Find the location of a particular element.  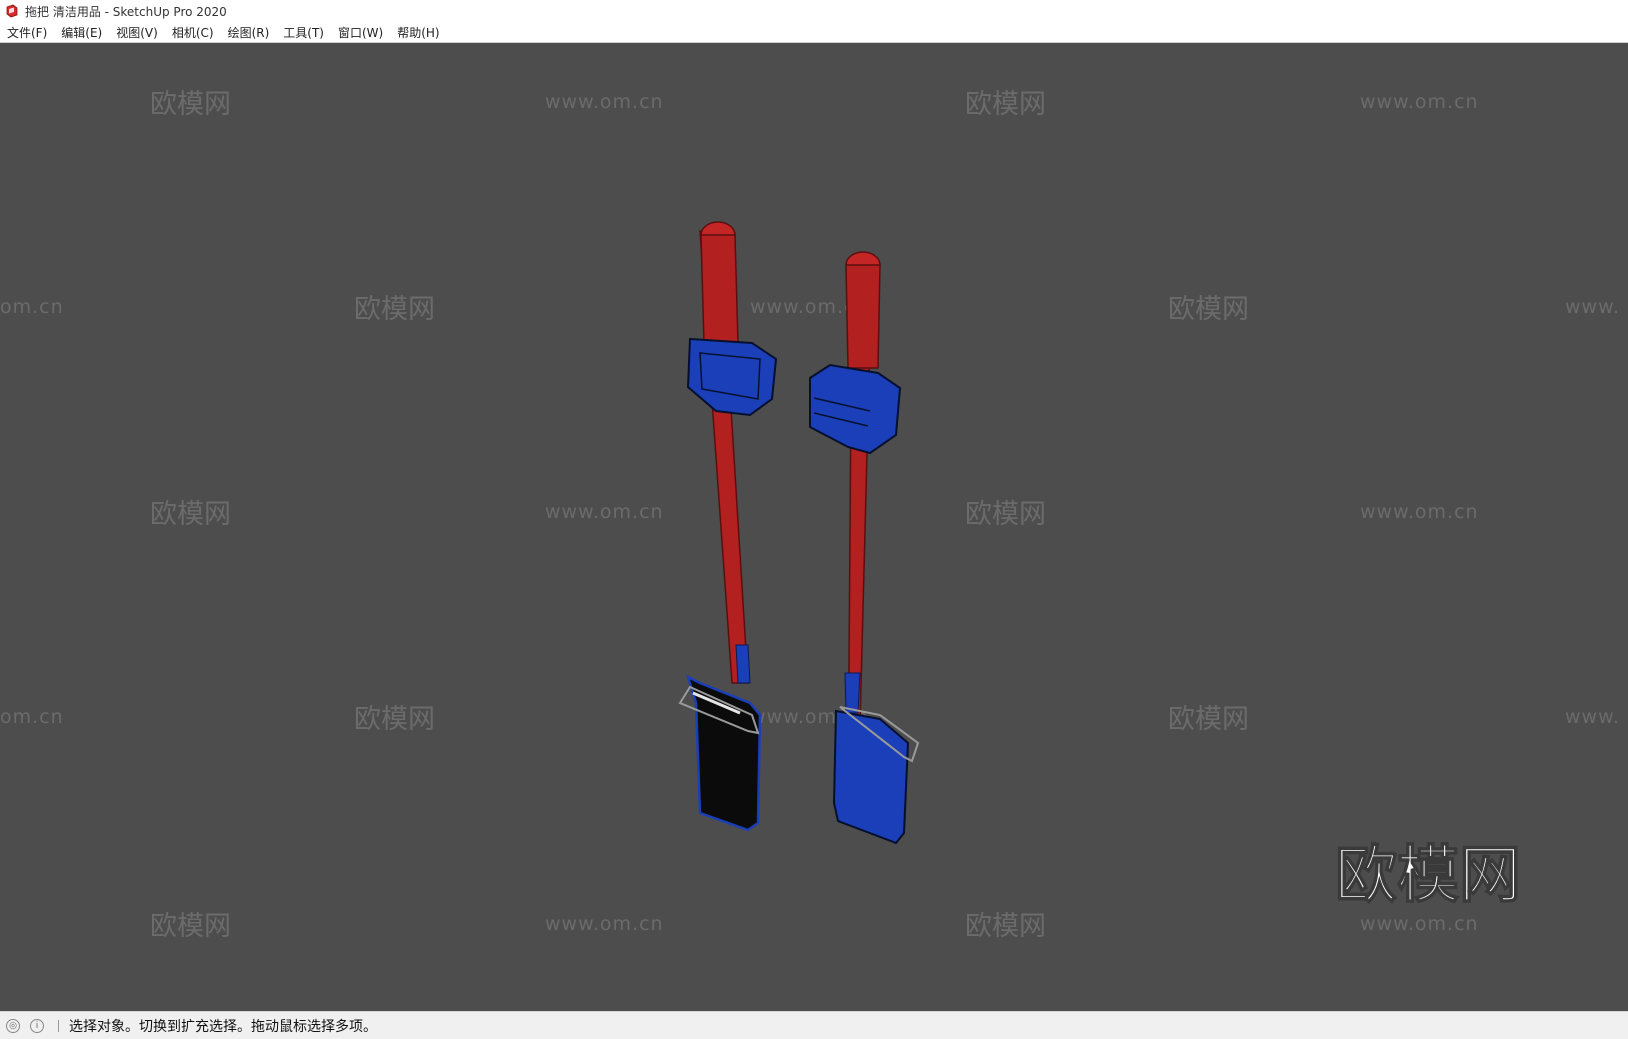

menu-window: 窗口(W) is located at coordinates (360, 32).